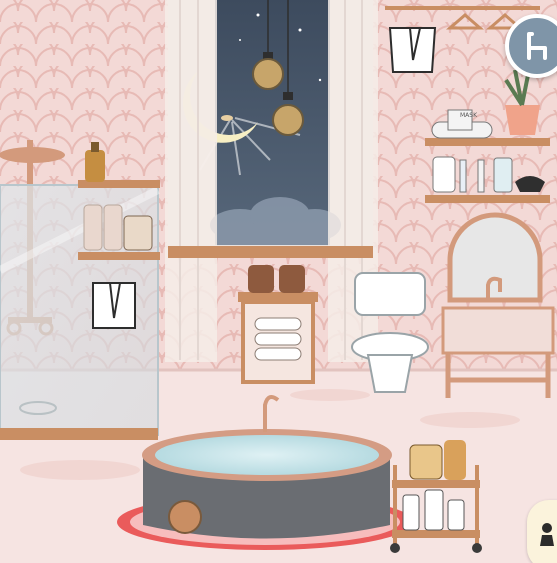 The height and width of the screenshot is (563, 557). Describe the element at coordinates (537, 46) in the screenshot. I see `chair-icon` at that location.